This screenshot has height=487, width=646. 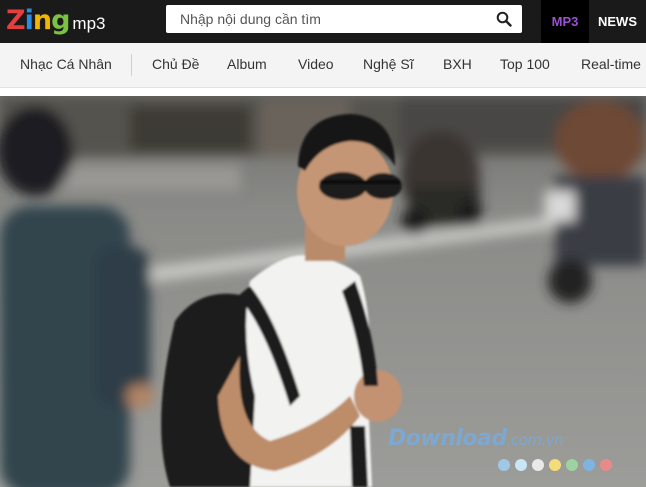 I want to click on logo-brand: Zing, so click(x=38, y=21).